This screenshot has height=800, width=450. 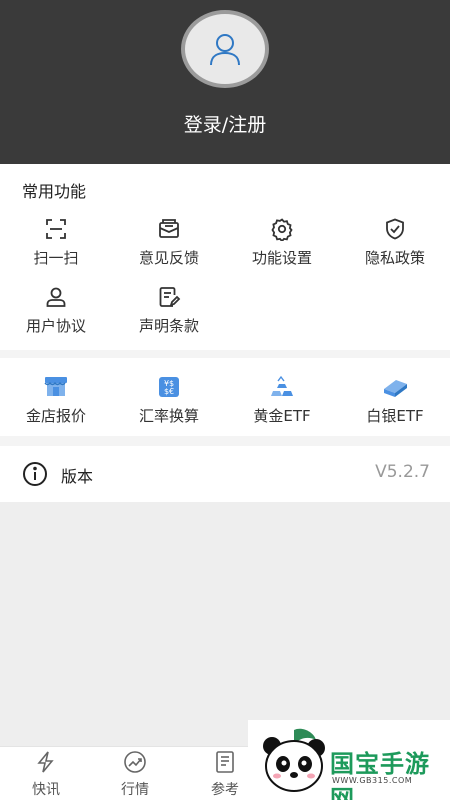 I want to click on user-agreement-label: 用户协议, so click(x=55, y=326).